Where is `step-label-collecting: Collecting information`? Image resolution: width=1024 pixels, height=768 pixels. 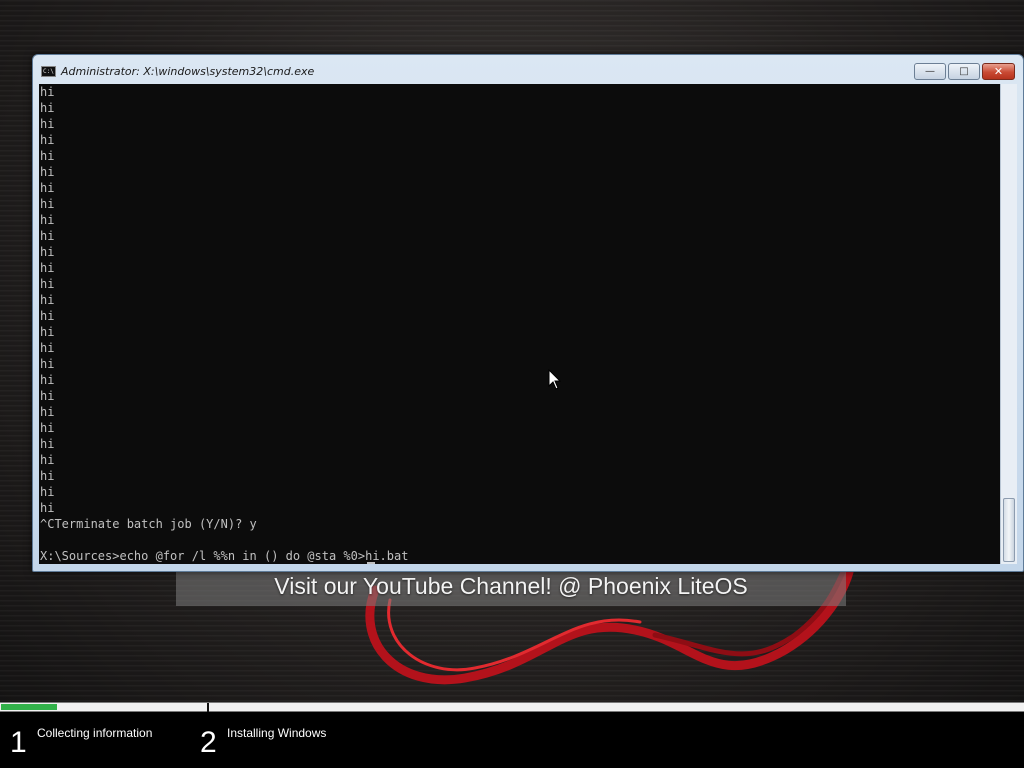
step-label-collecting: Collecting information is located at coordinates (95, 733).